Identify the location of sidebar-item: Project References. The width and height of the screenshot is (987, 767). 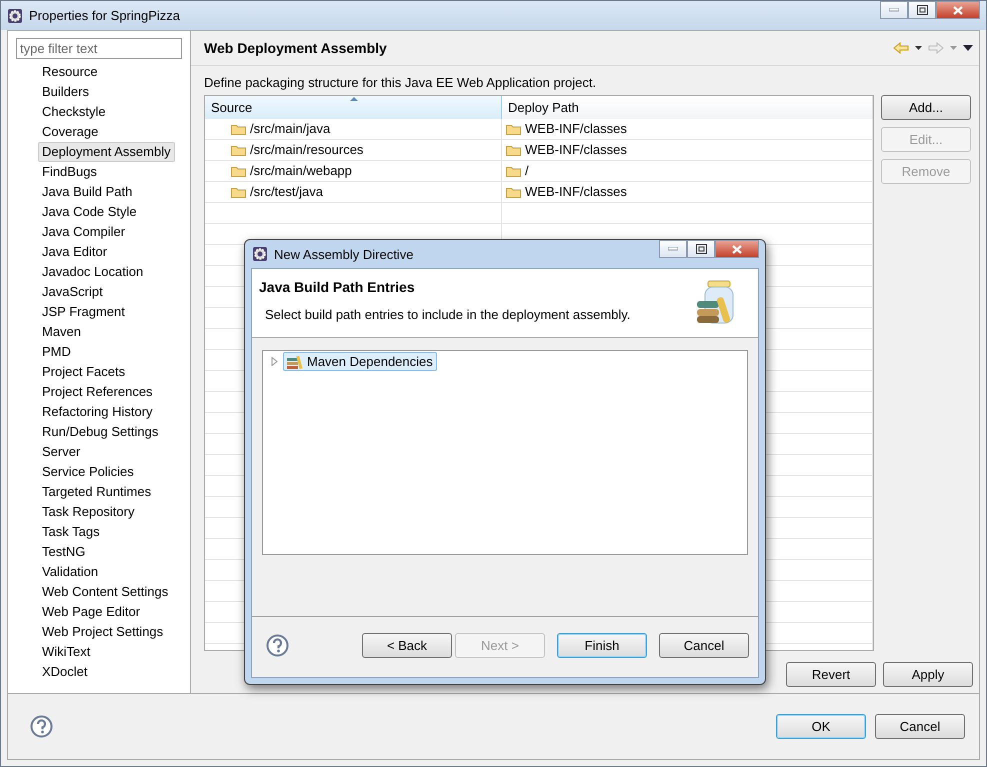
(97, 392).